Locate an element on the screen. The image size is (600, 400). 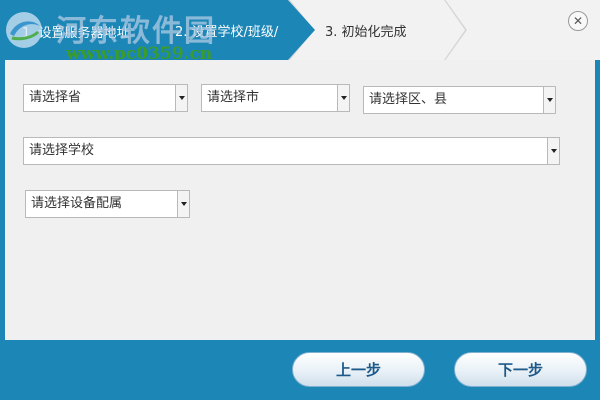
device-select-value: 请选择设备配属 is located at coordinates (77, 203).